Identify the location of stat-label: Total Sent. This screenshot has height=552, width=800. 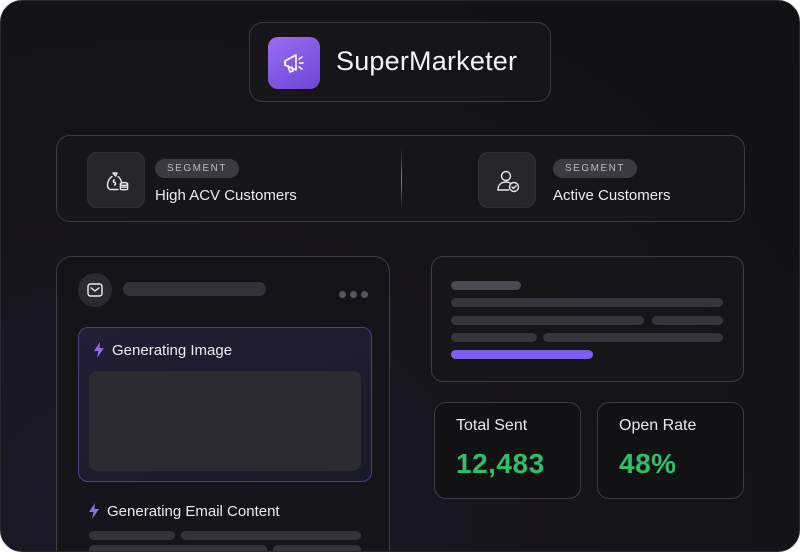
(492, 425).